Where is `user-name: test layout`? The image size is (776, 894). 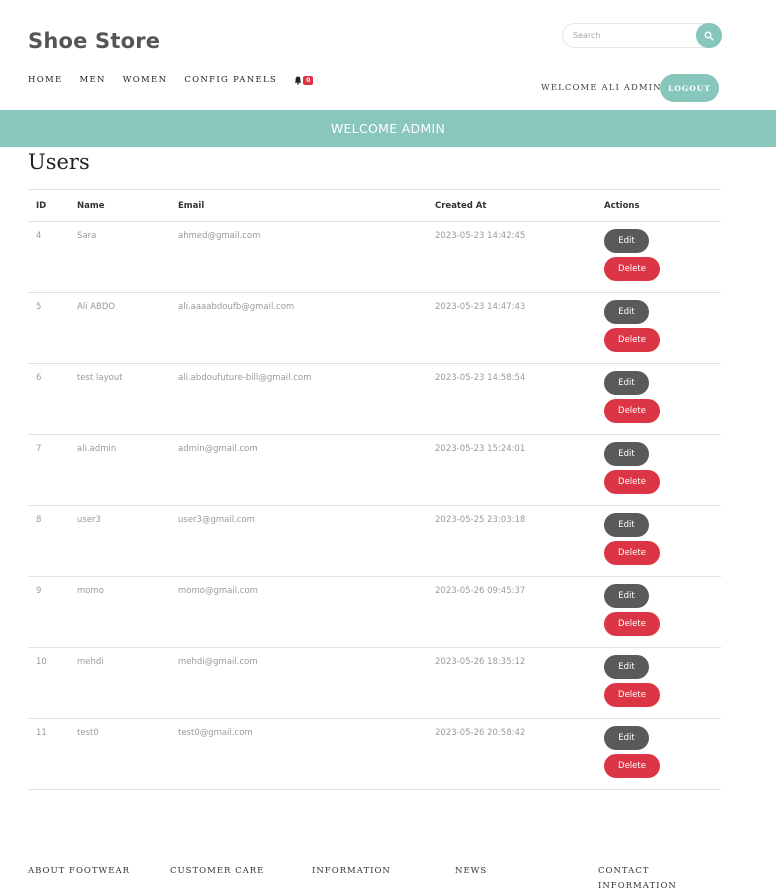 user-name: test layout is located at coordinates (119, 399).